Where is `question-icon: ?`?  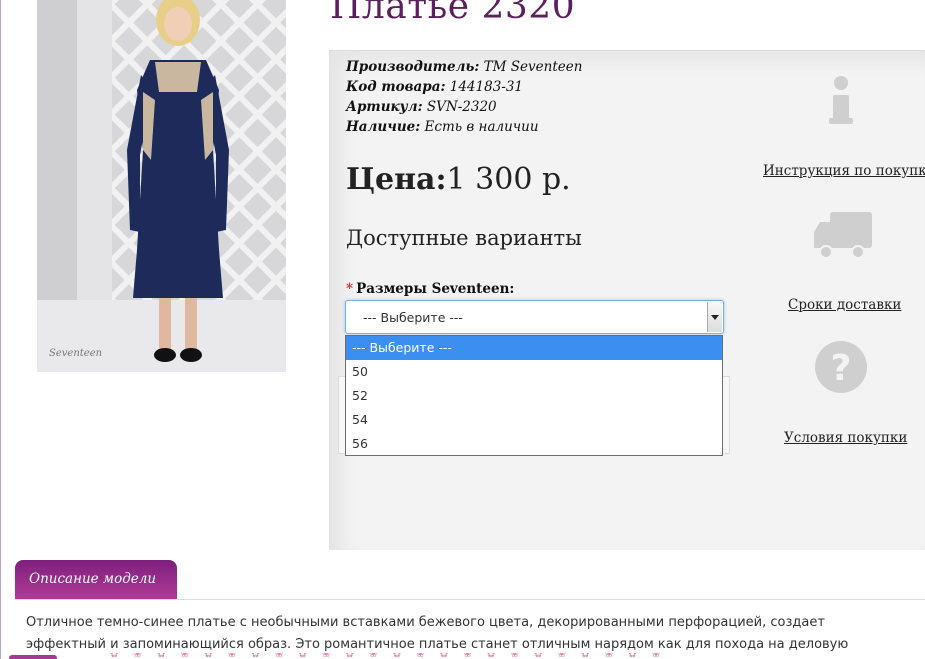
question-icon: ? is located at coordinates (841, 367).